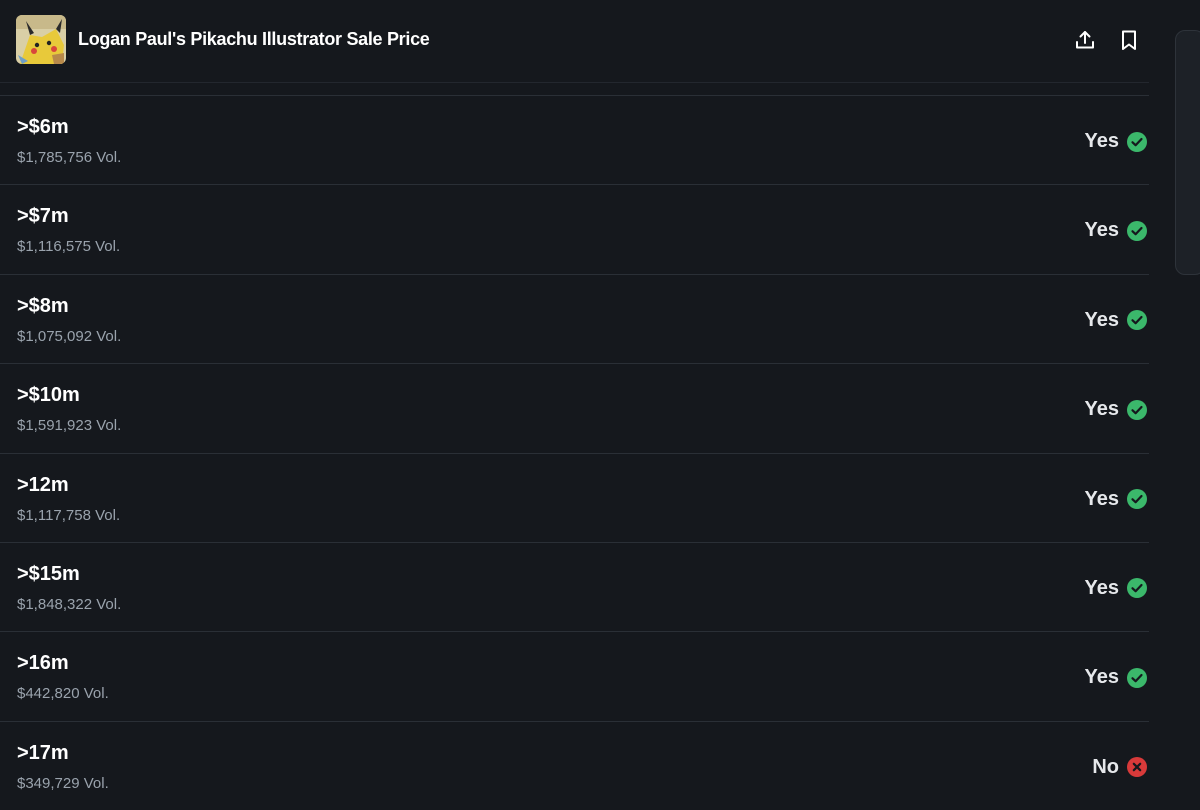 This screenshot has width=1200, height=810. What do you see at coordinates (574, 139) in the screenshot?
I see `outcome-row: >$6m $1,785,756 Vol. Yes` at bounding box center [574, 139].